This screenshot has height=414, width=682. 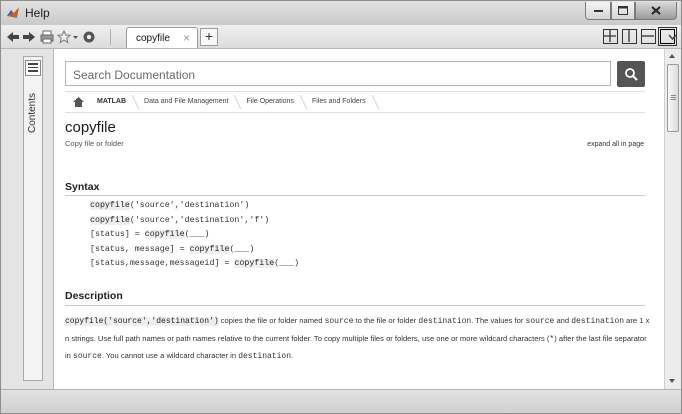 I want to click on tile-grid-icon, so click(x=610, y=36).